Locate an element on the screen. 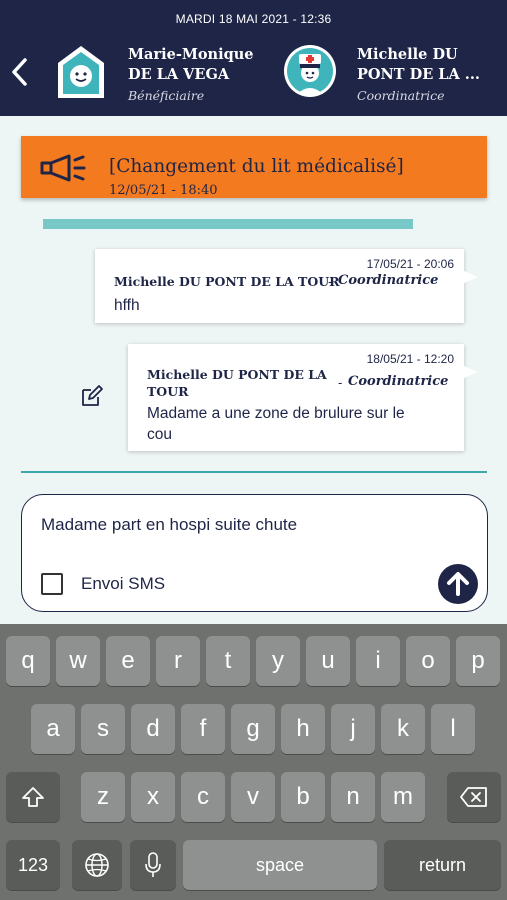 The height and width of the screenshot is (900, 507). backspace-key is located at coordinates (474, 797).